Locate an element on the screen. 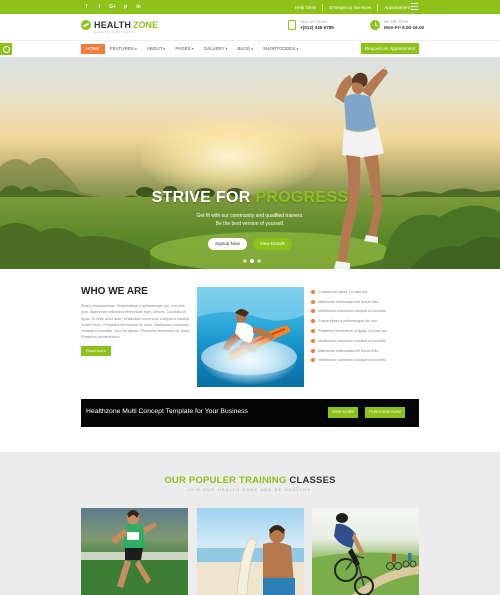  nav-item-shortcodes: SHORTCODES▾ is located at coordinates (280, 49).